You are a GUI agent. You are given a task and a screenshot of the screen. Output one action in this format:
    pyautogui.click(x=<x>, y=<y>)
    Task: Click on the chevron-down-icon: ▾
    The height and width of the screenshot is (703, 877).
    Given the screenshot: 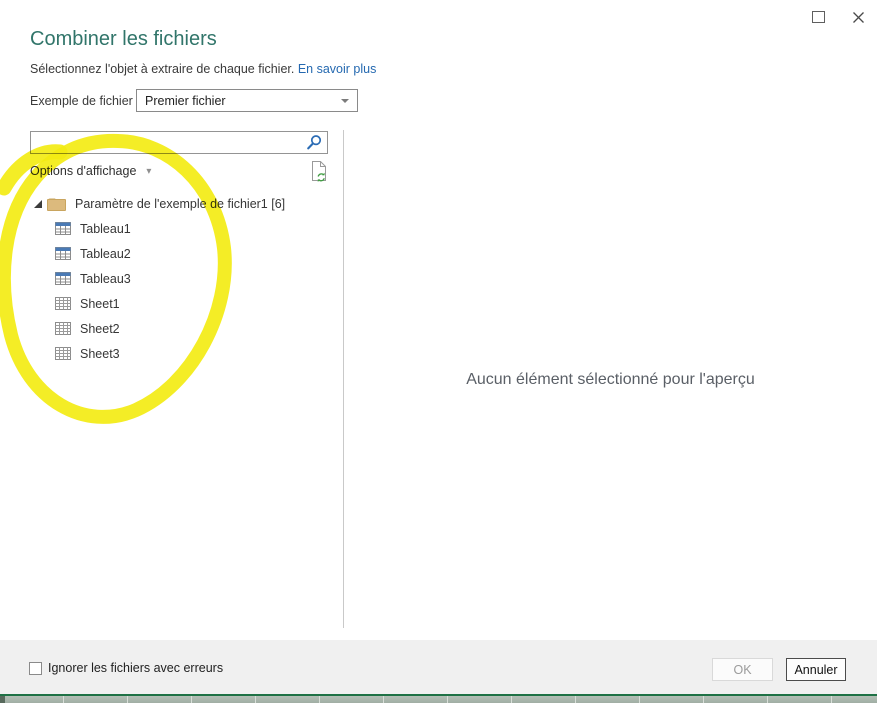 What is the action you would take?
    pyautogui.click(x=149, y=171)
    